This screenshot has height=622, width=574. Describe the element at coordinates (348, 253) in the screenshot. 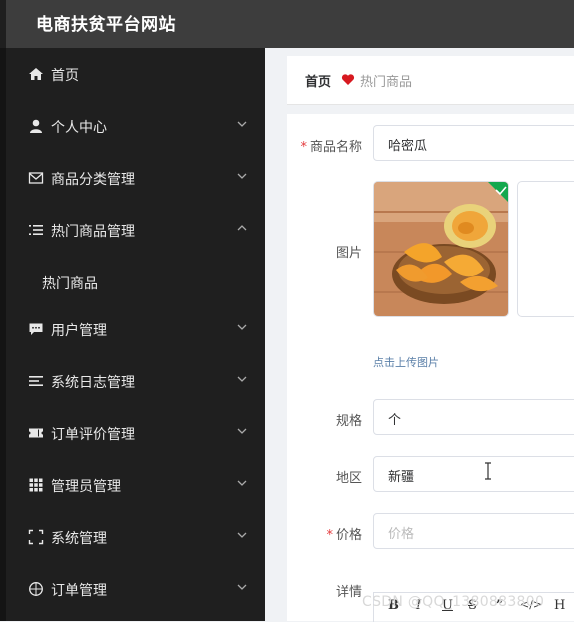

I see `image-label: 图片` at that location.